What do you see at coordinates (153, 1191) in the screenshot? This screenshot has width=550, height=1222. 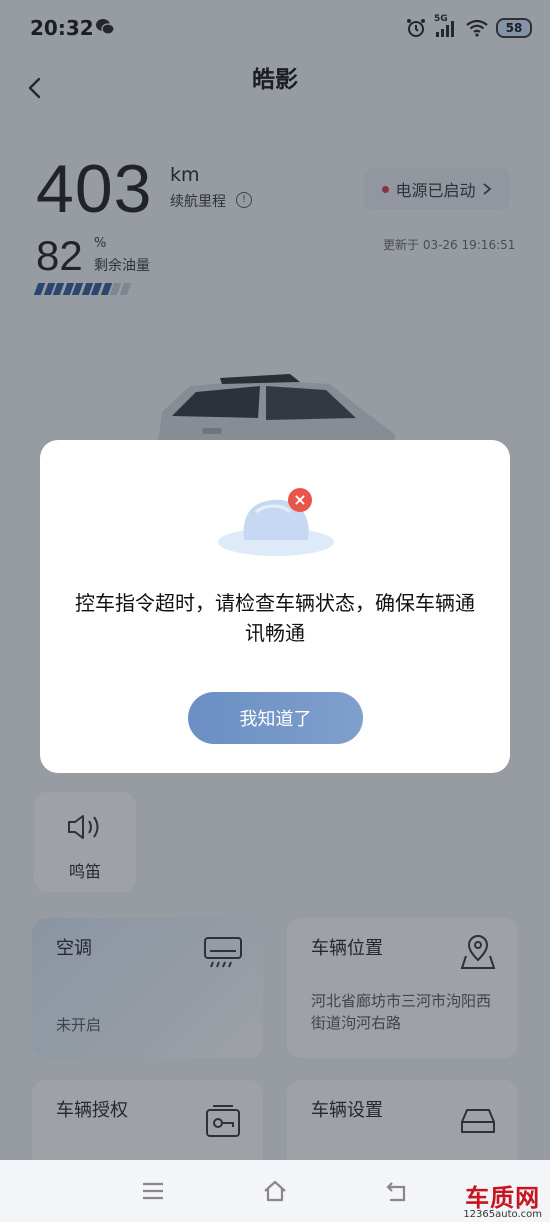 I see `menu-icon` at bounding box center [153, 1191].